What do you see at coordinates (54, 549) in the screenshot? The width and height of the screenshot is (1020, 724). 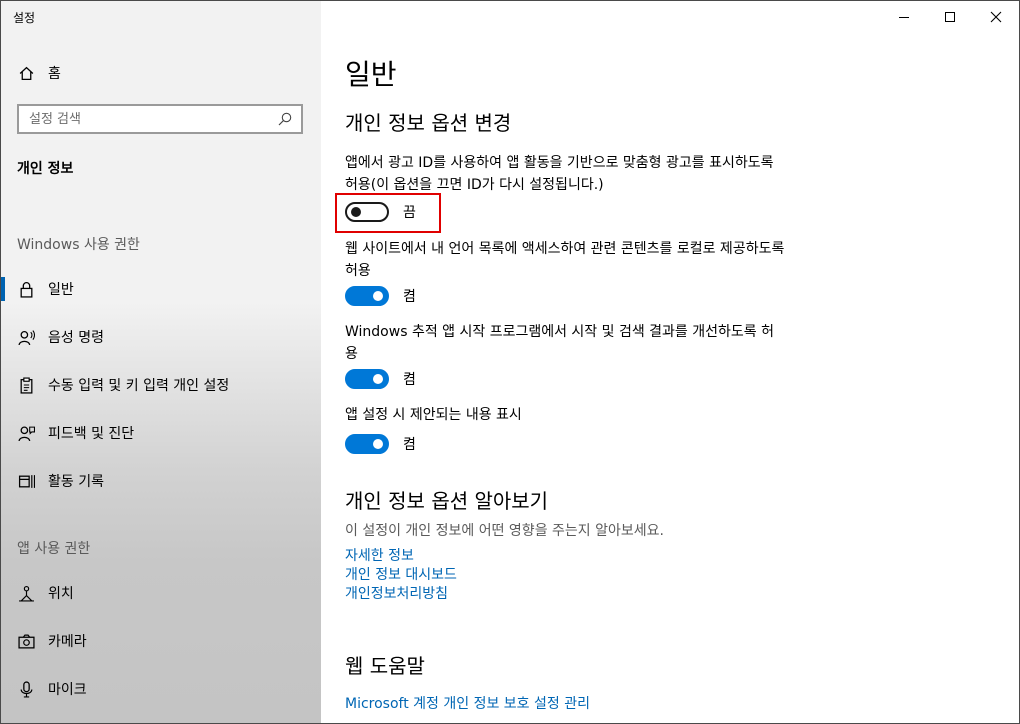 I see `sidebar-group-apps: 앱 사용 권한` at bounding box center [54, 549].